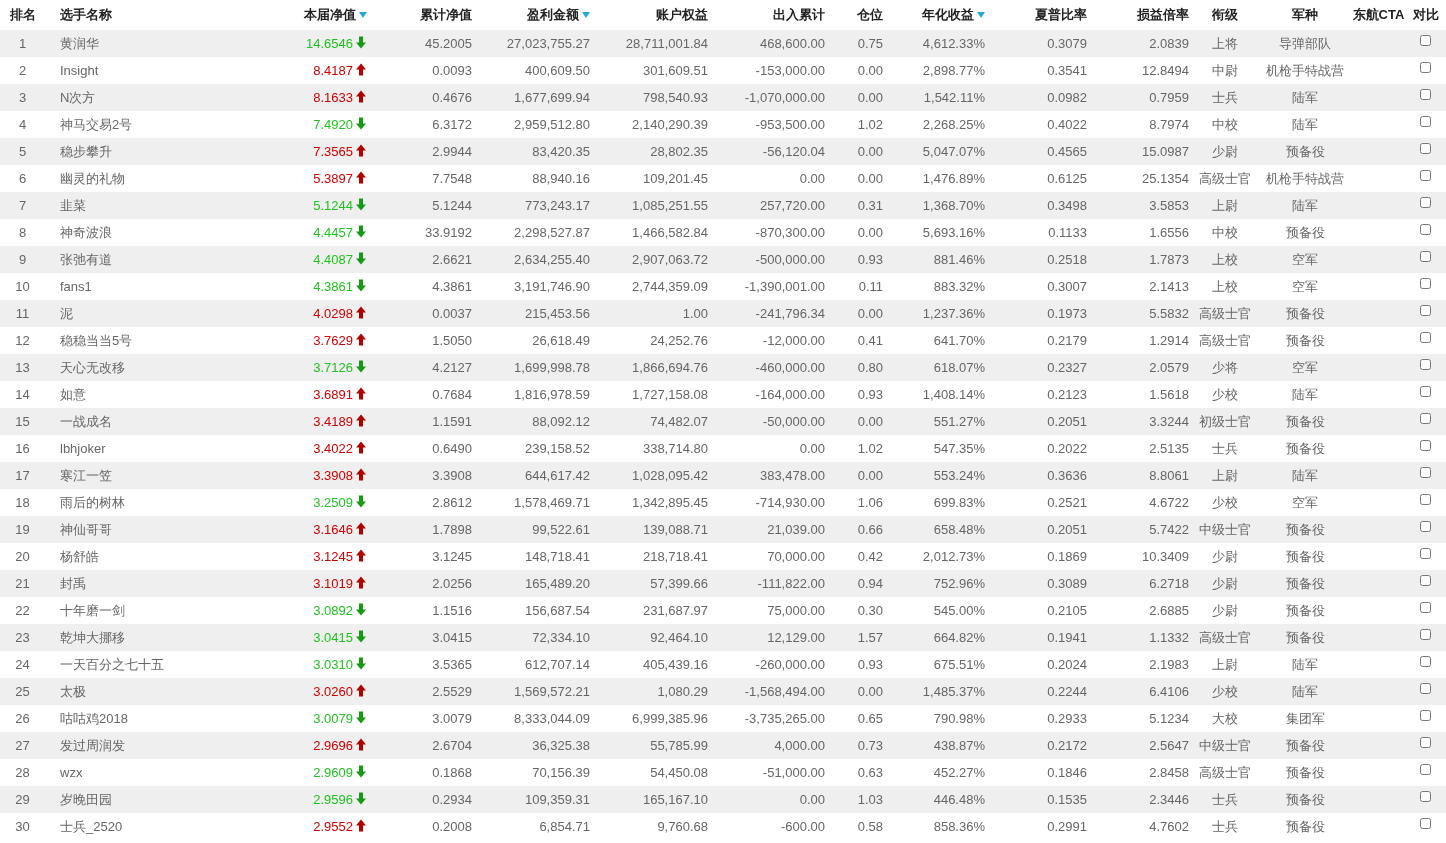 Image resolution: width=1446 pixels, height=843 pixels. I want to click on table-cell: 3,191,746.90, so click(552, 286).